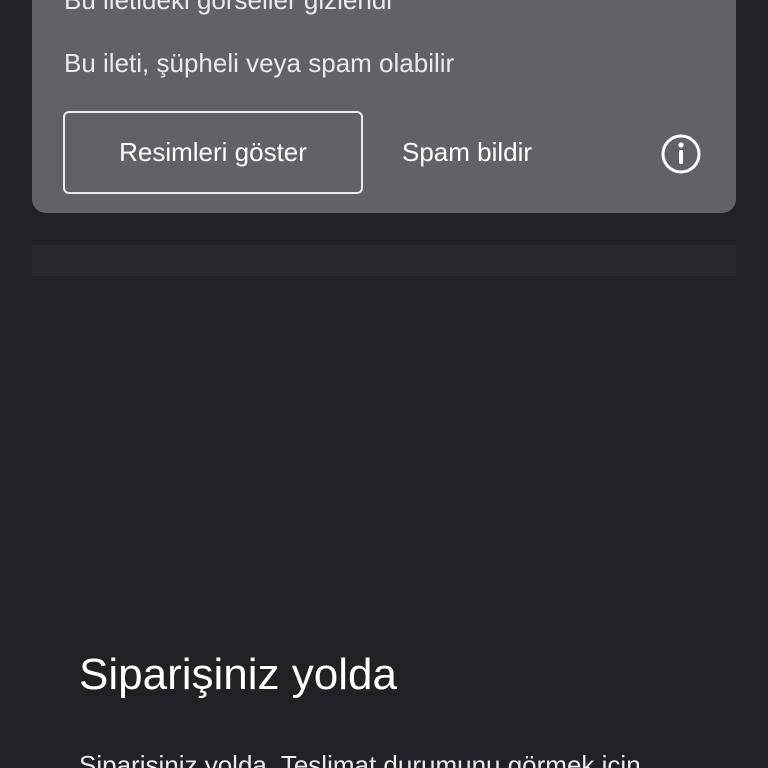  Describe the element at coordinates (259, 63) in the screenshot. I see `warning-subtitle: Bu ileti, şüpheli veya spam olabilir` at that location.